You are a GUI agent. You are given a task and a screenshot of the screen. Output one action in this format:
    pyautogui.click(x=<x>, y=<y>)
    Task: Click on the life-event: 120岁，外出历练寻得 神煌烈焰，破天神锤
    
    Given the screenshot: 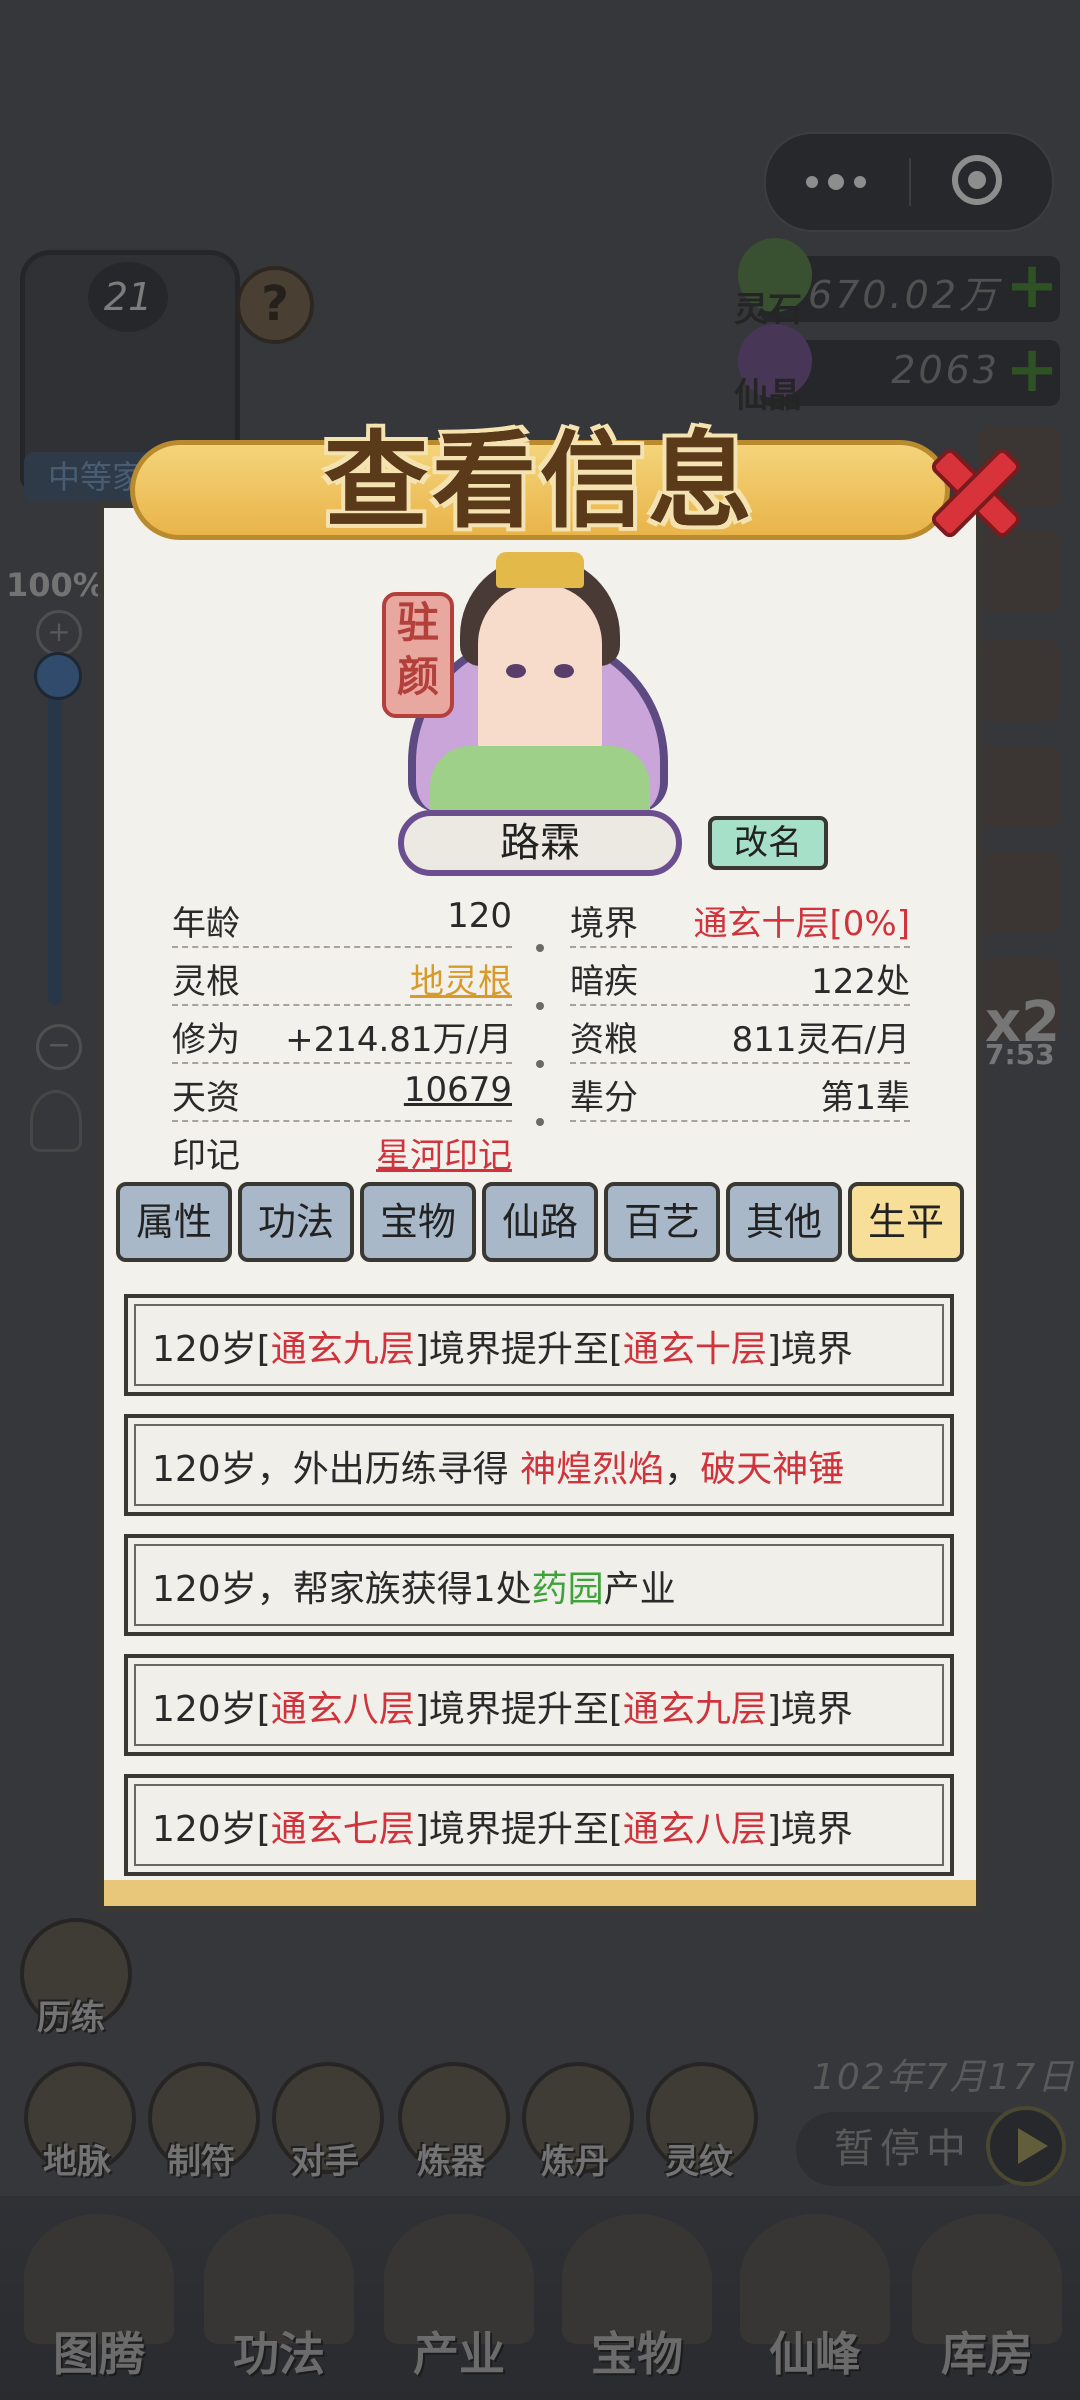 What is the action you would take?
    pyautogui.click(x=539, y=1465)
    